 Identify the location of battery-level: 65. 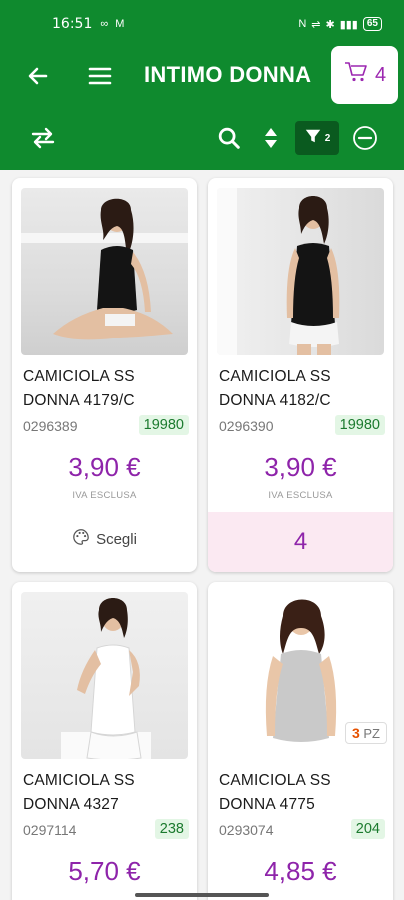
(372, 23).